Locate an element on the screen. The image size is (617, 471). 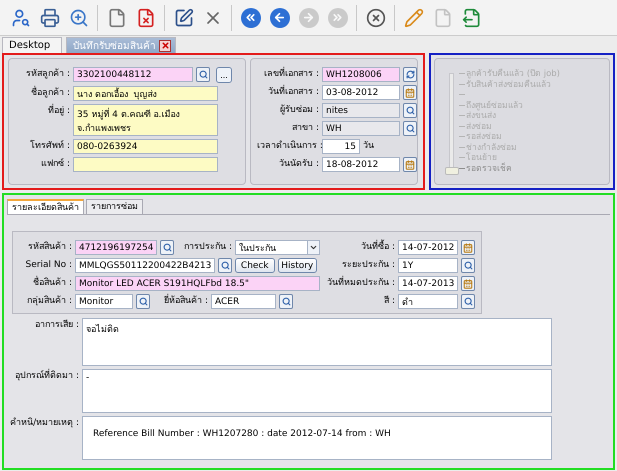
input-field: 14-07-2012 is located at coordinates (428, 247).